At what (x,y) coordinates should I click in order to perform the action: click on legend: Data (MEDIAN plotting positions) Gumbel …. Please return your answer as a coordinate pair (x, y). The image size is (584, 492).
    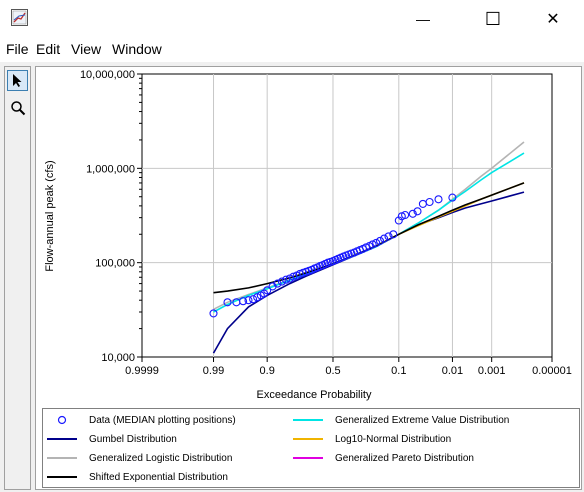
    Looking at the image, I should click on (311, 448).